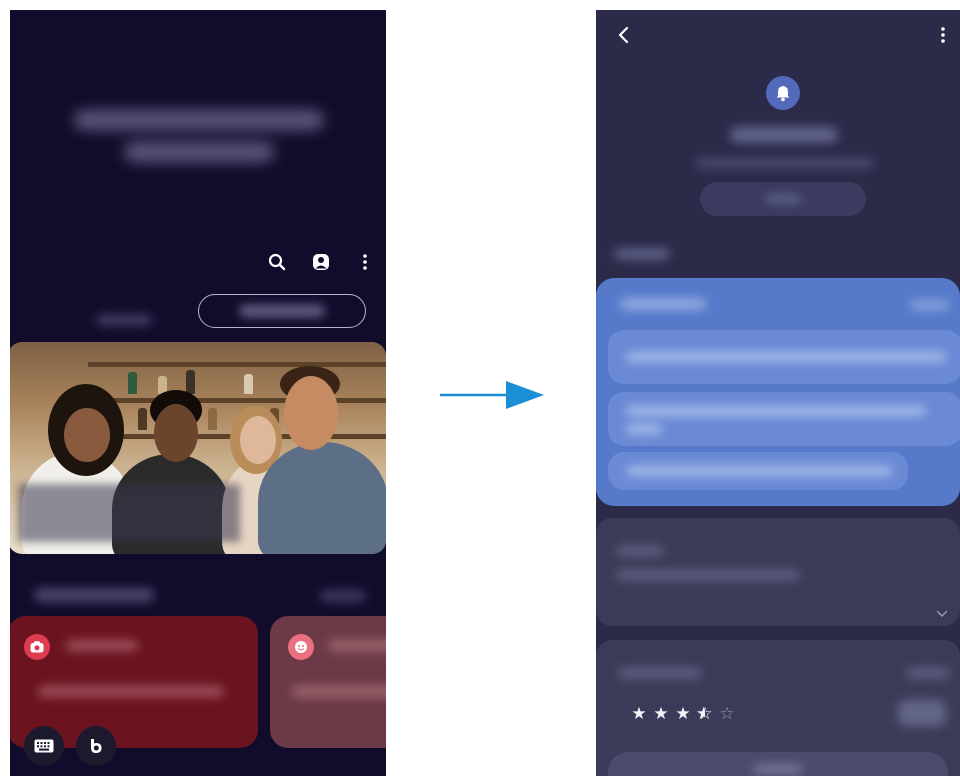 This screenshot has width=960, height=776. What do you see at coordinates (301, 647) in the screenshot?
I see `face-icon` at bounding box center [301, 647].